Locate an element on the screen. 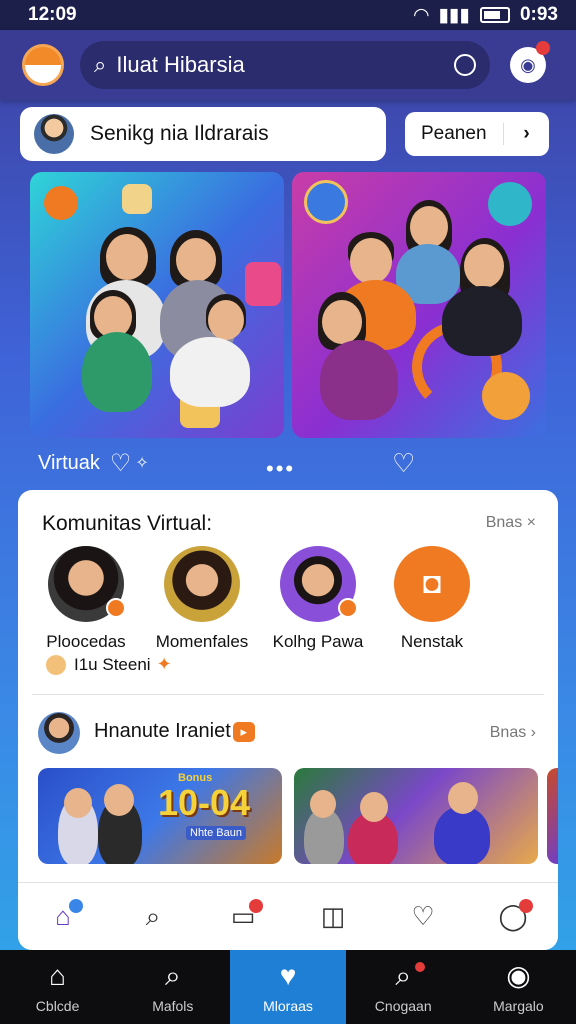  nav-item-favorites: ♥ Mloraas is located at coordinates (288, 987).